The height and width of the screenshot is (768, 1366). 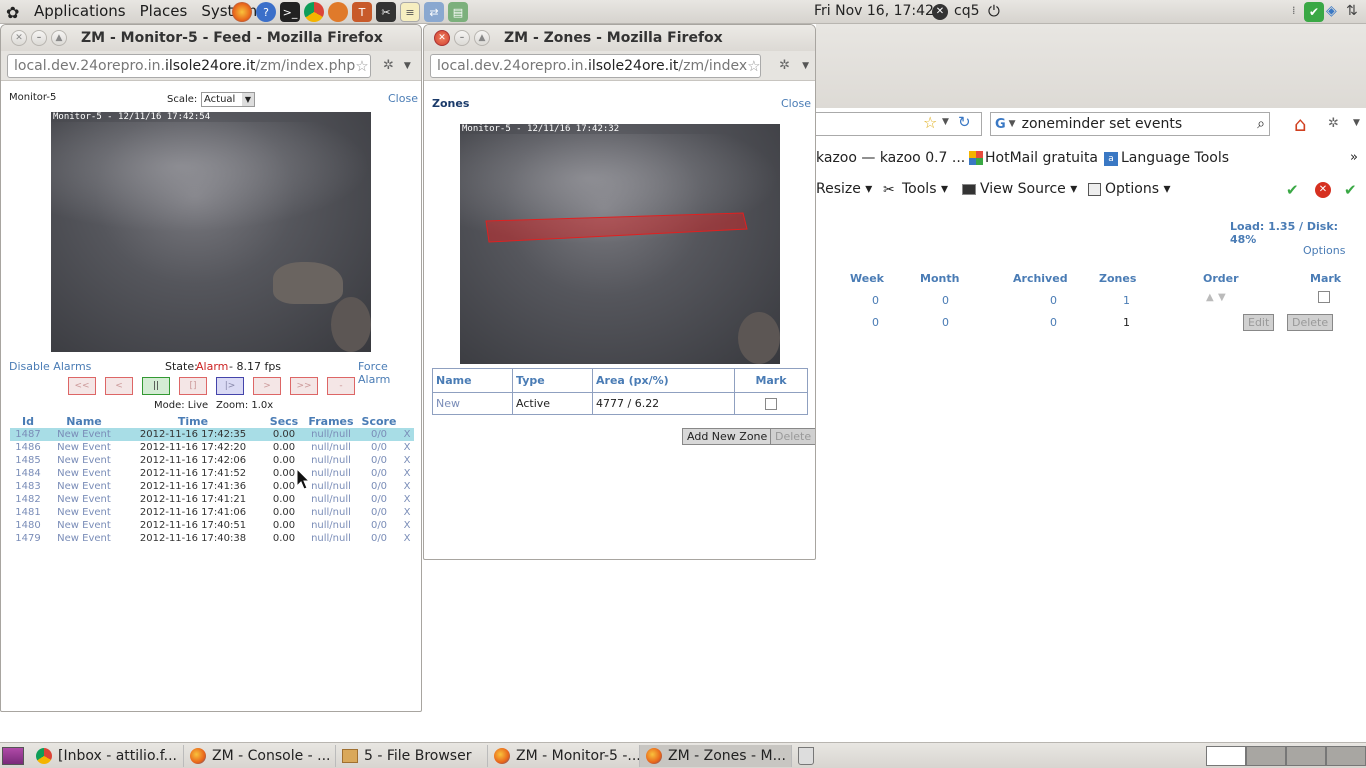 I want to click on col-secs: Secs, so click(x=284, y=421).